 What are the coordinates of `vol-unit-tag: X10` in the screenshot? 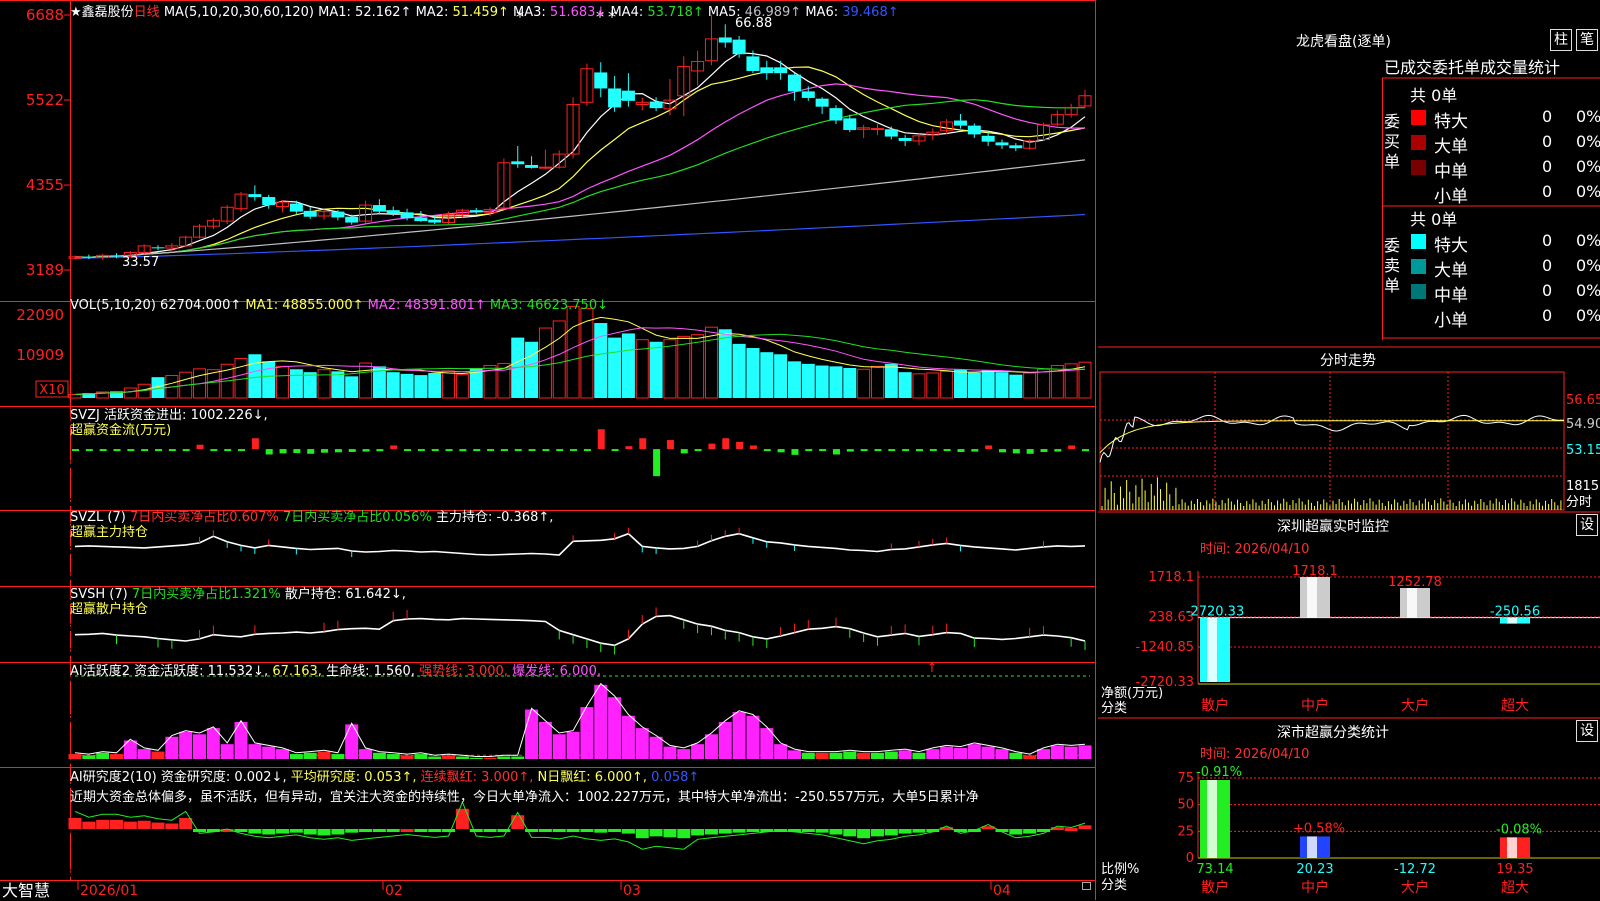 It's located at (51, 390).